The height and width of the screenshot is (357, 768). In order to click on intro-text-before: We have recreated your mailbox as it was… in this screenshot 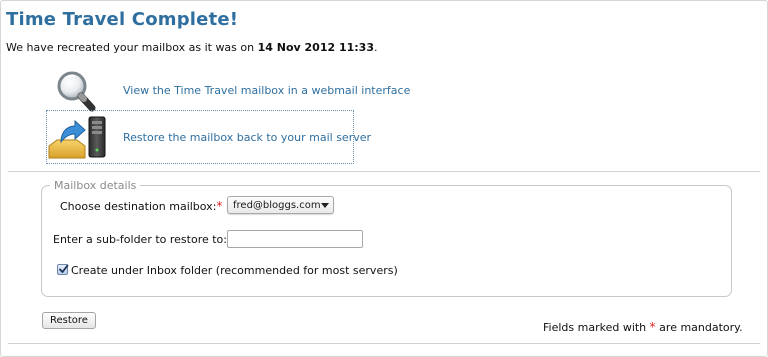, I will do `click(130, 47)`.